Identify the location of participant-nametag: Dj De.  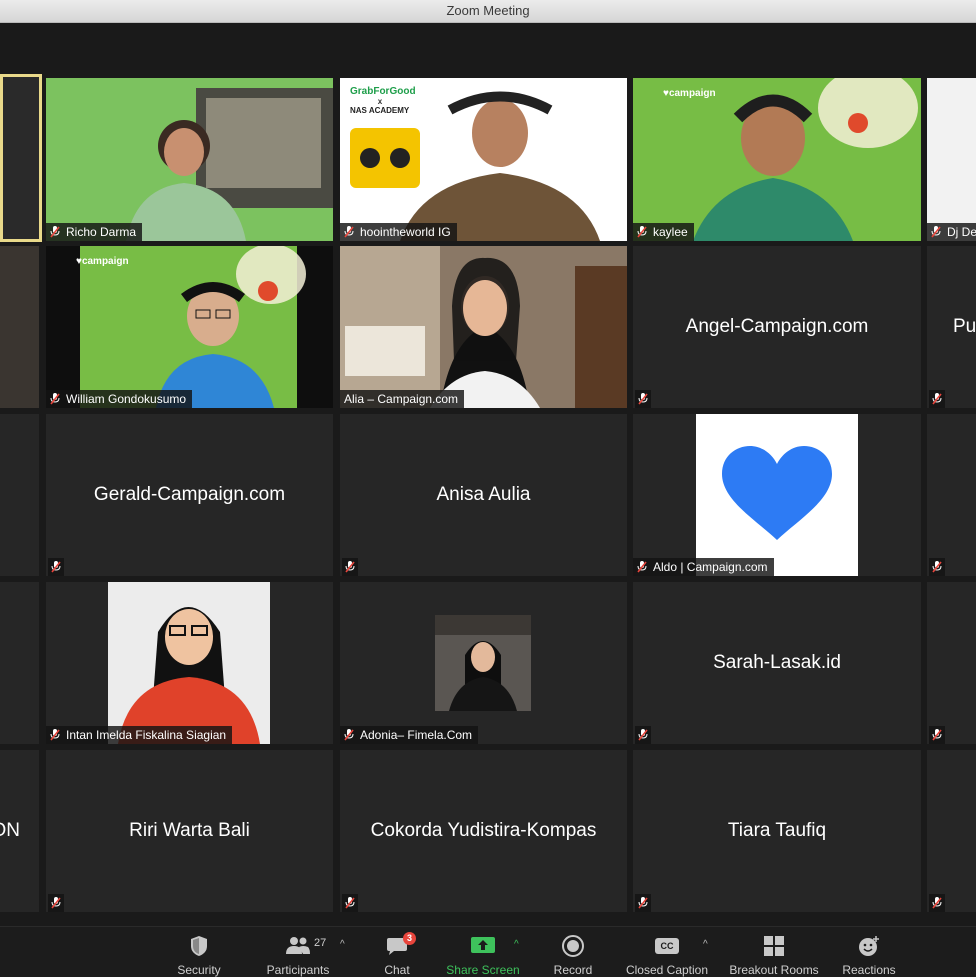
(951, 232).